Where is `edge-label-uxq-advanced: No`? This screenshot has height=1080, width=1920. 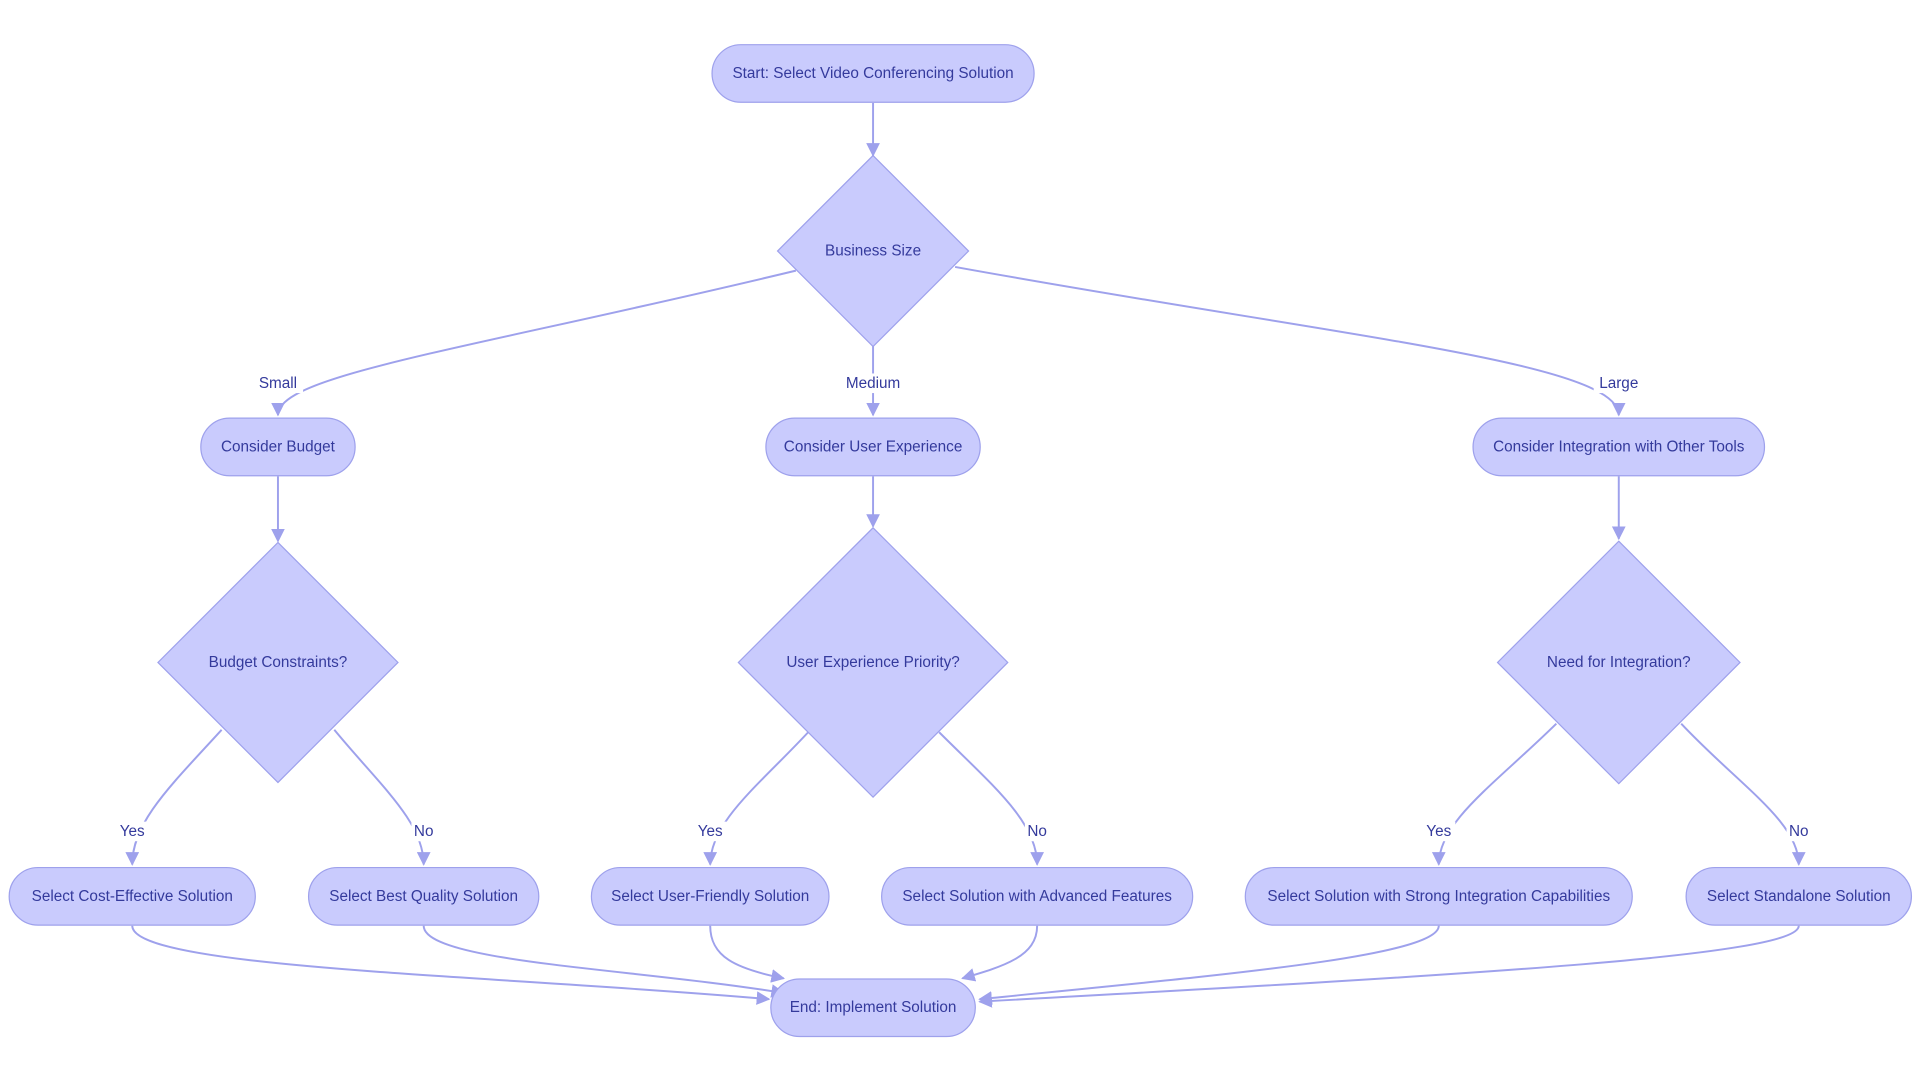
edge-label-uxq-advanced: No is located at coordinates (1037, 831).